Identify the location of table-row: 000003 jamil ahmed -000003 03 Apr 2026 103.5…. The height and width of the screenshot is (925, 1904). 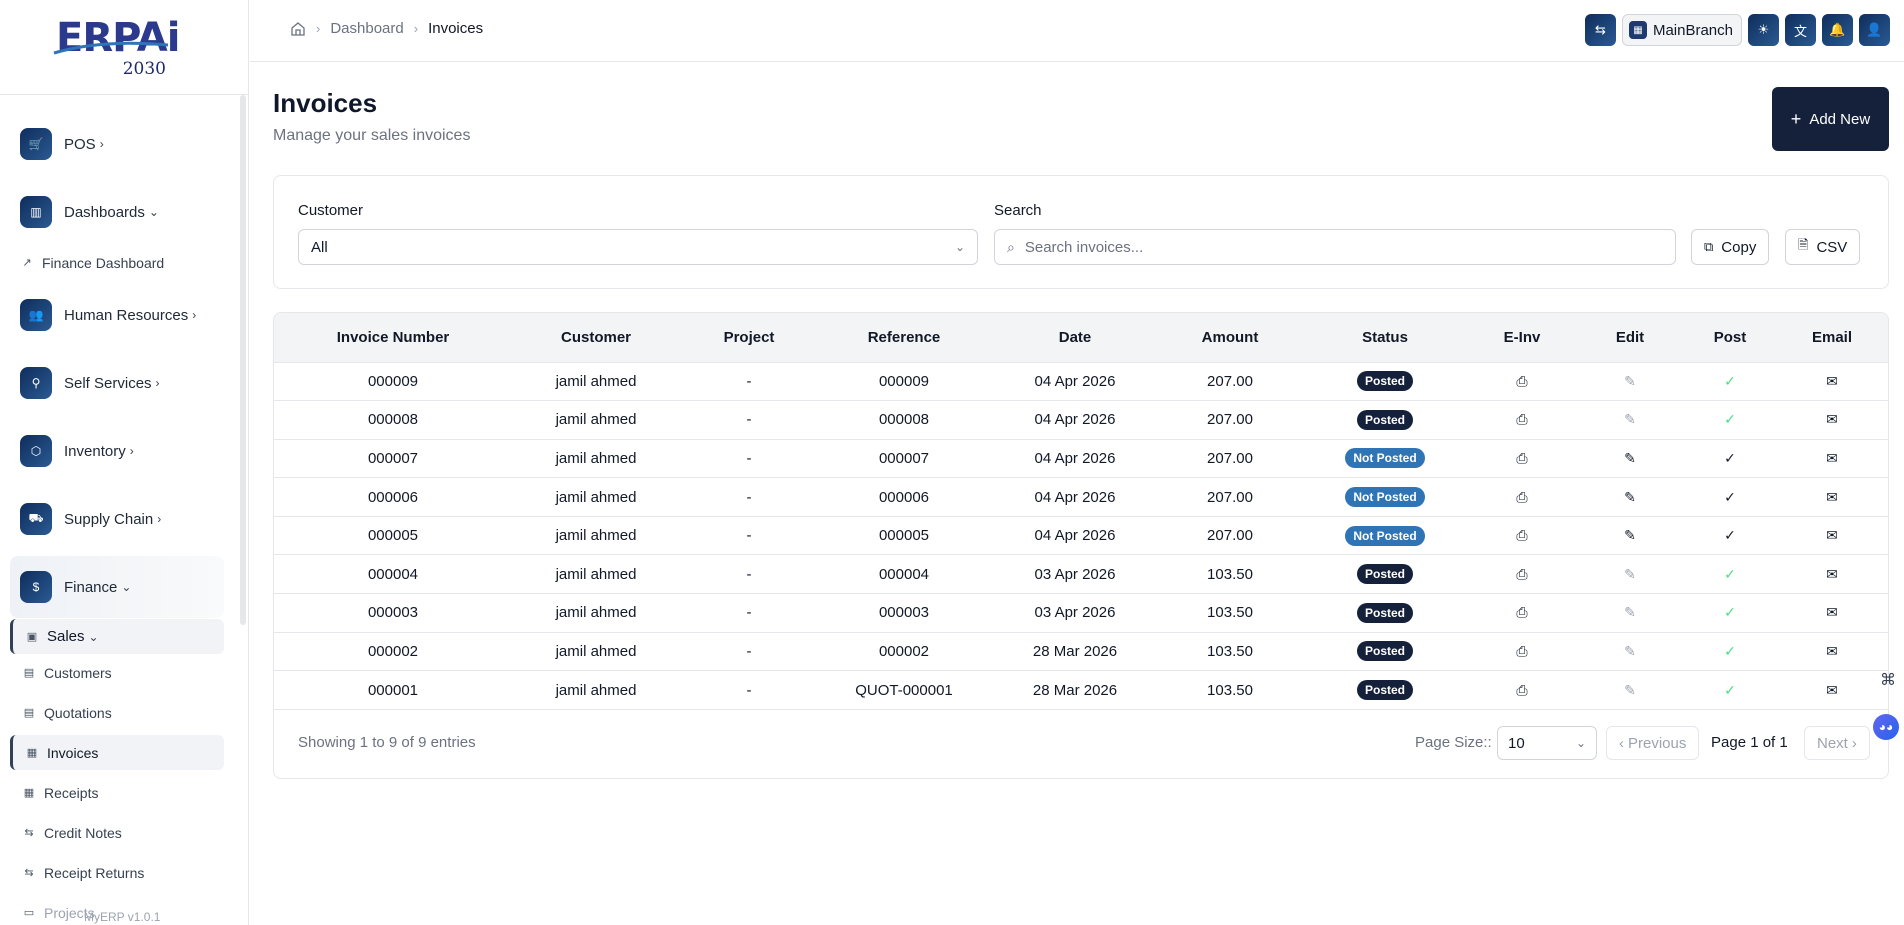
(1081, 613).